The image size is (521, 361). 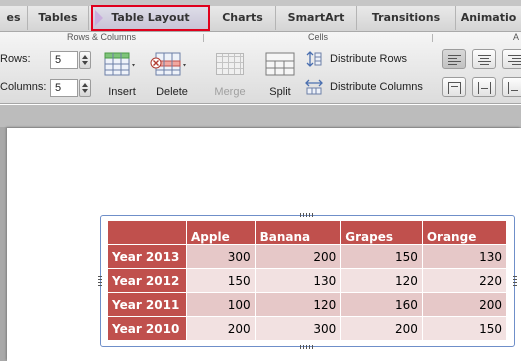 What do you see at coordinates (314, 59) in the screenshot?
I see `distribute-rows-icon` at bounding box center [314, 59].